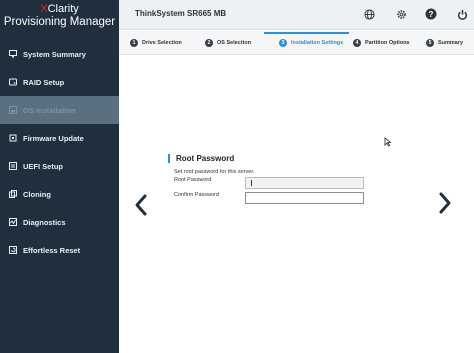 This screenshot has height=353, width=474. I want to click on sidebar-item-effortless-reset: Effortless Reset, so click(59, 250).